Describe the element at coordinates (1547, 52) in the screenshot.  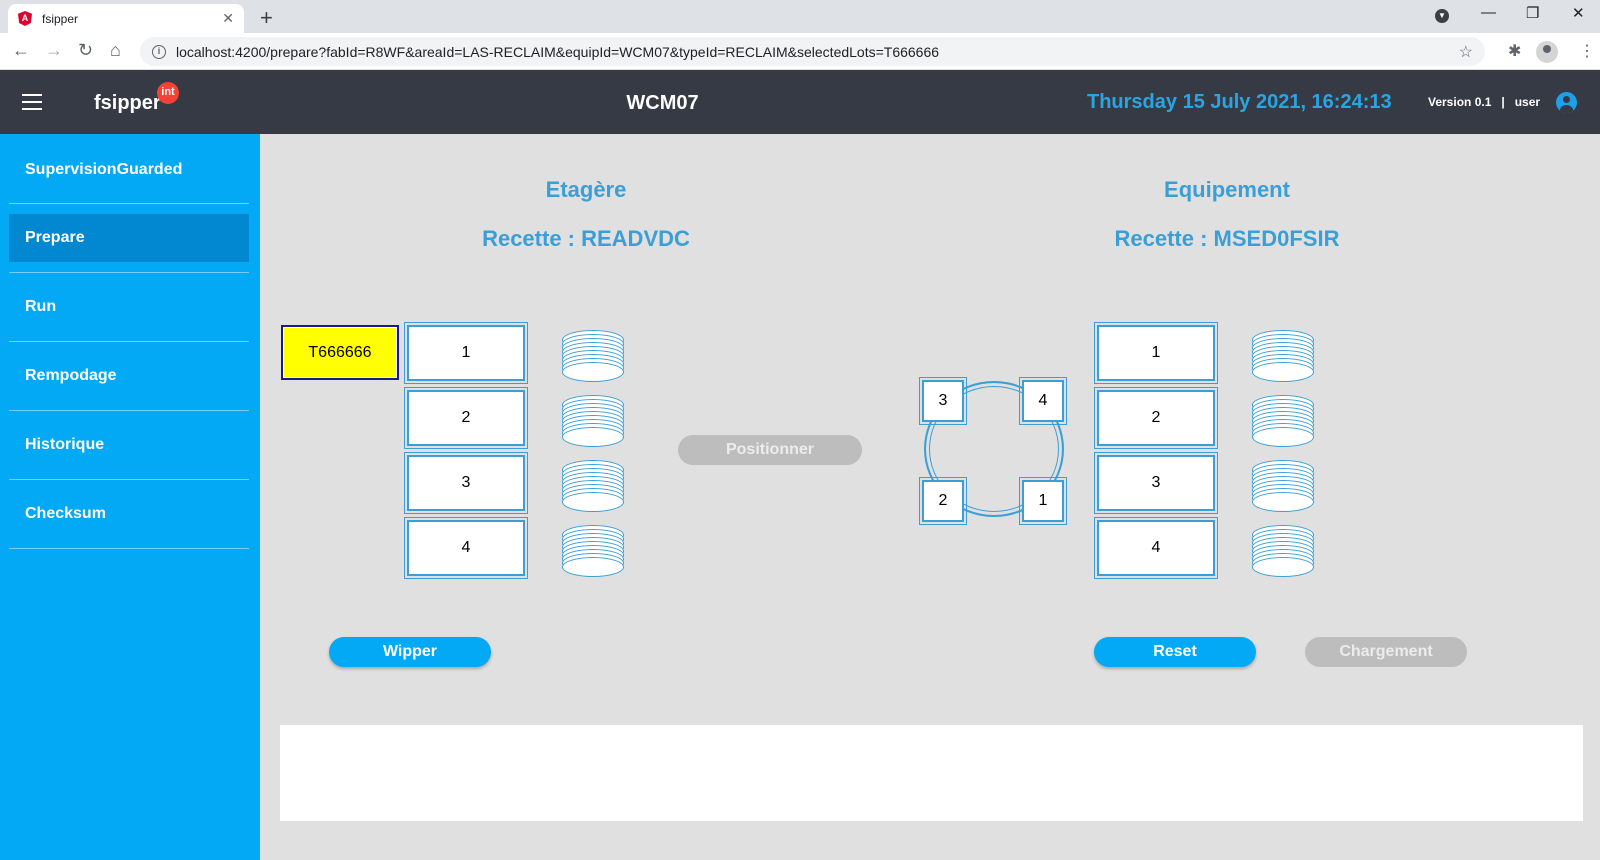
I see `profile-icon` at that location.